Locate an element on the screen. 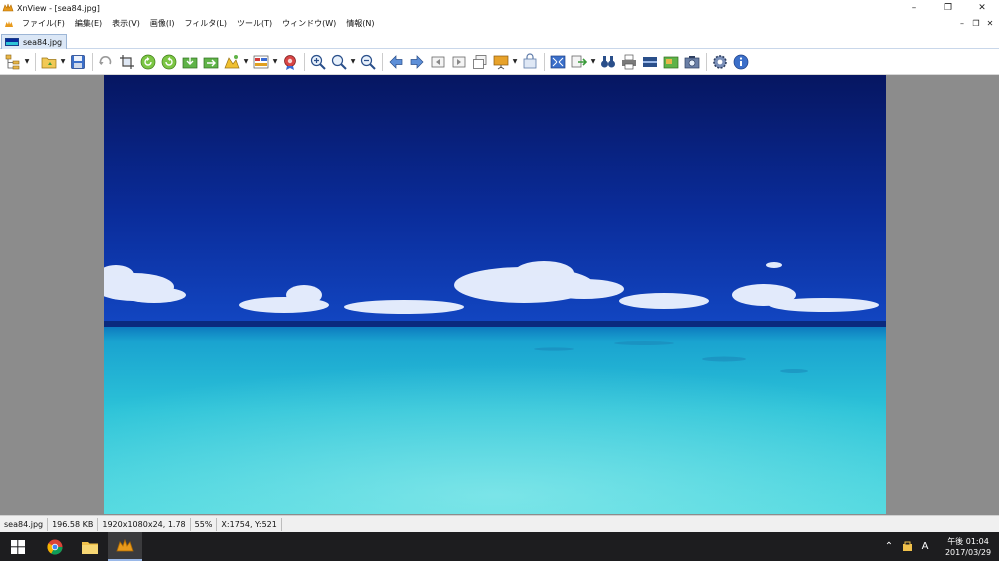 Image resolution: width=999 pixels, height=561 pixels. browser-tree-icon is located at coordinates (13, 62).